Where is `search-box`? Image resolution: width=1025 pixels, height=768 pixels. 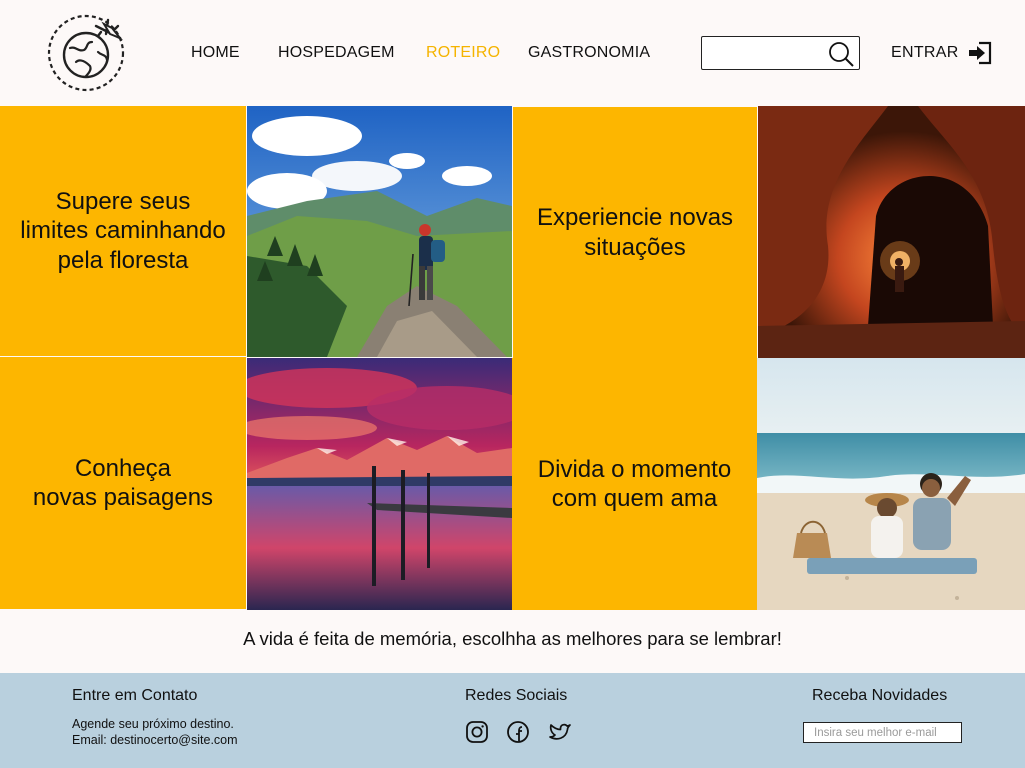 search-box is located at coordinates (780, 53).